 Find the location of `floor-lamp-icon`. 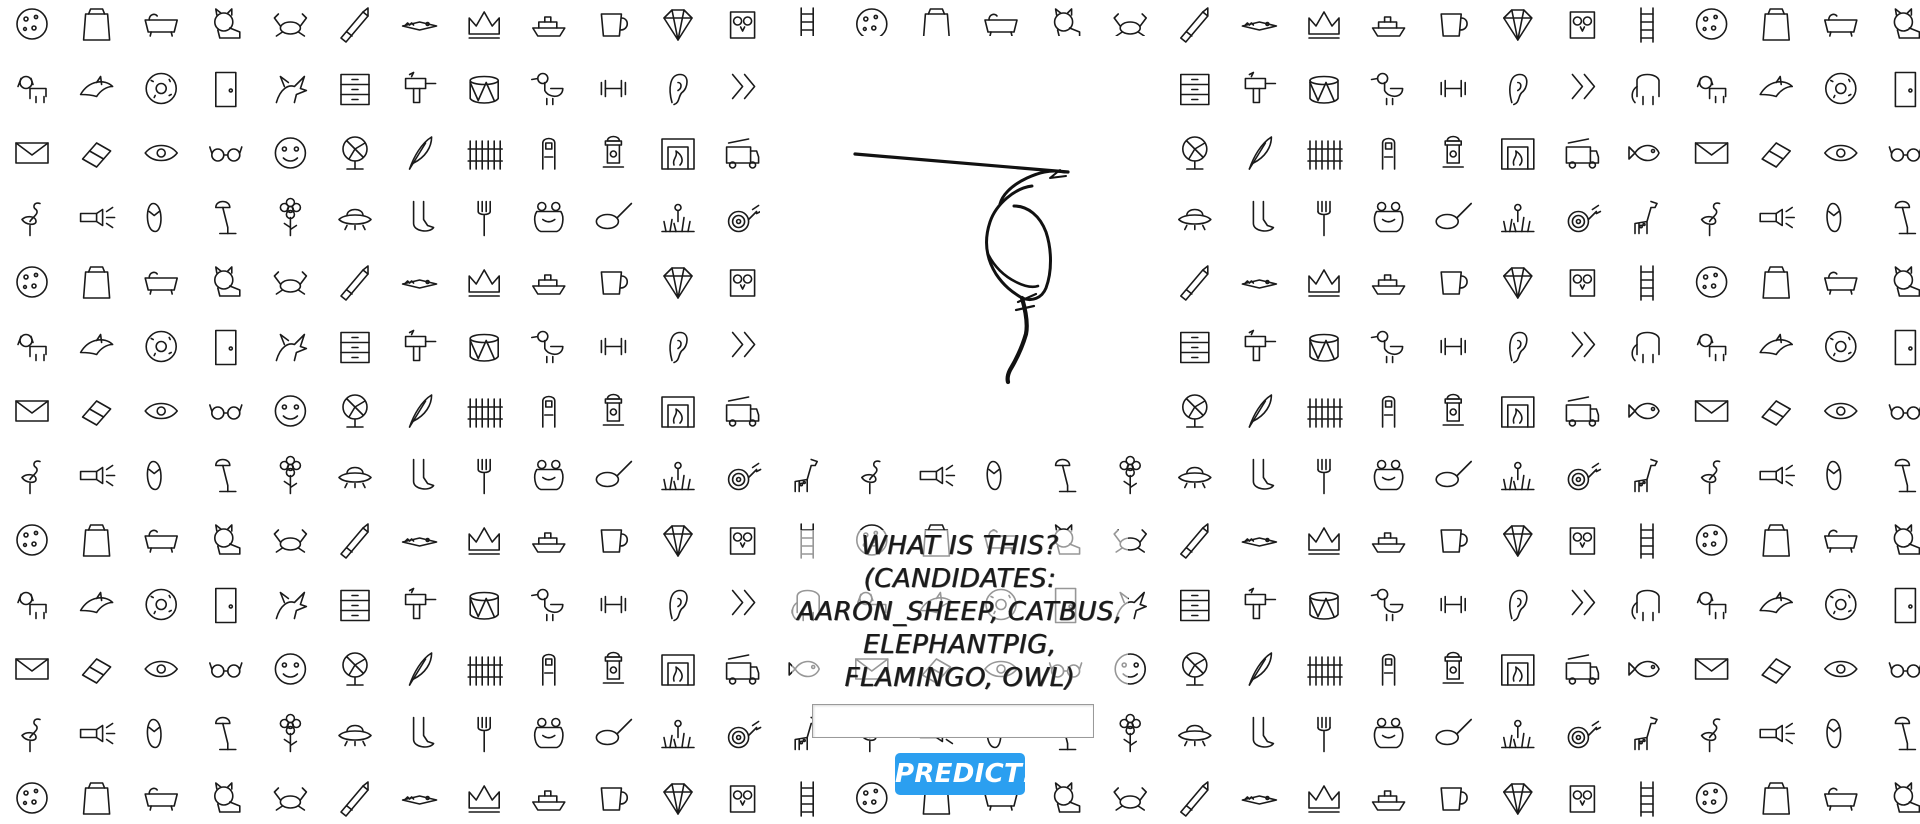

floor-lamp-icon is located at coordinates (1065, 475).